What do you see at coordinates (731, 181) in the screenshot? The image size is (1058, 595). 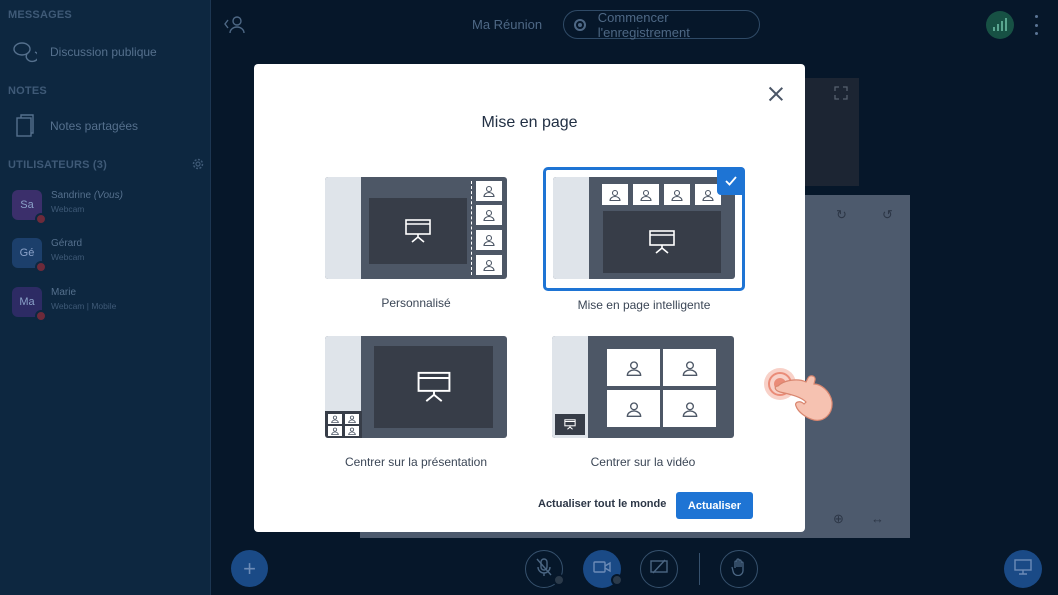 I see `checkmark-icon` at bounding box center [731, 181].